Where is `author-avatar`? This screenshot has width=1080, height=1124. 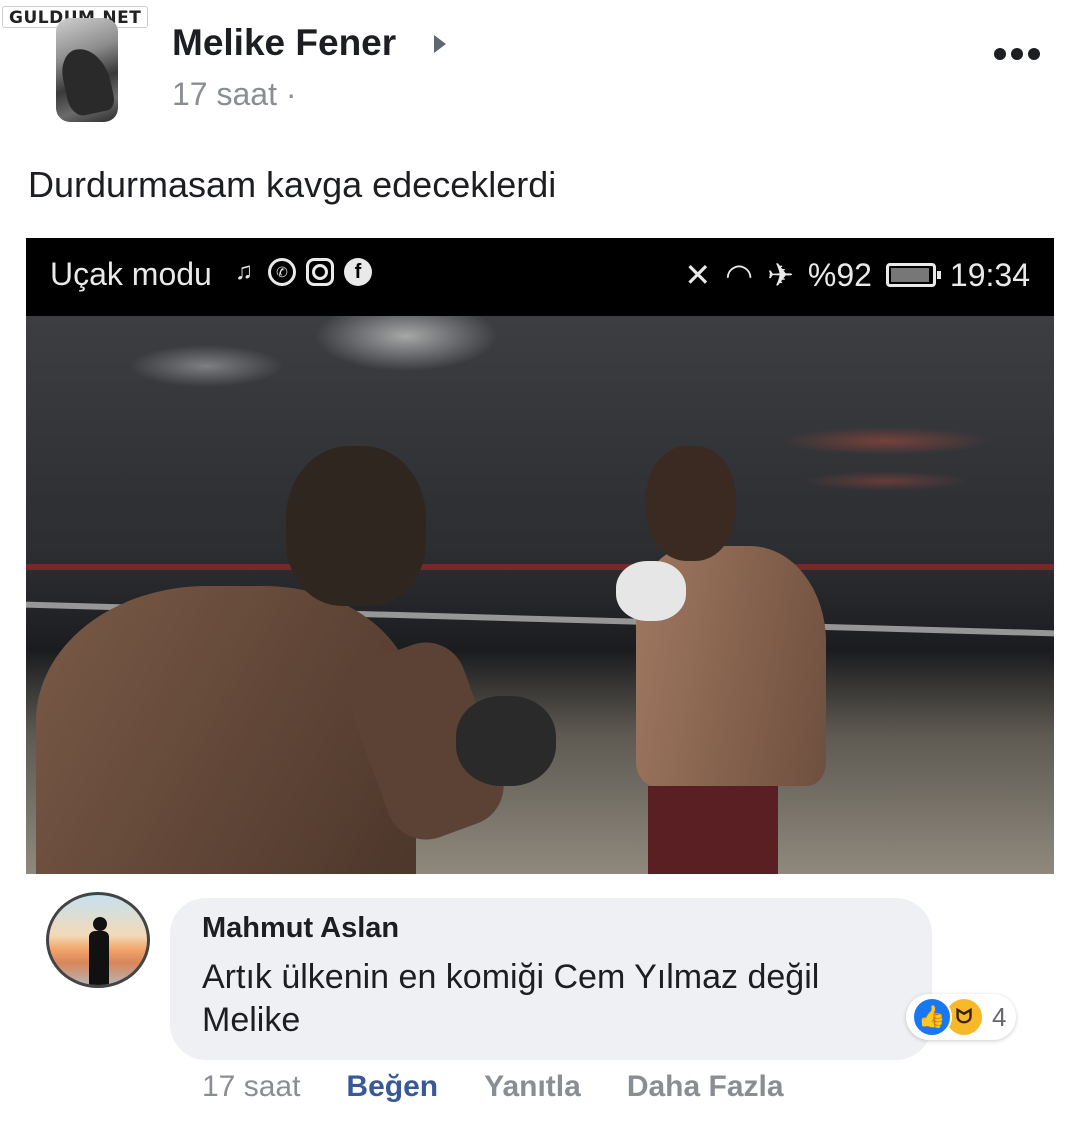 author-avatar is located at coordinates (87, 70).